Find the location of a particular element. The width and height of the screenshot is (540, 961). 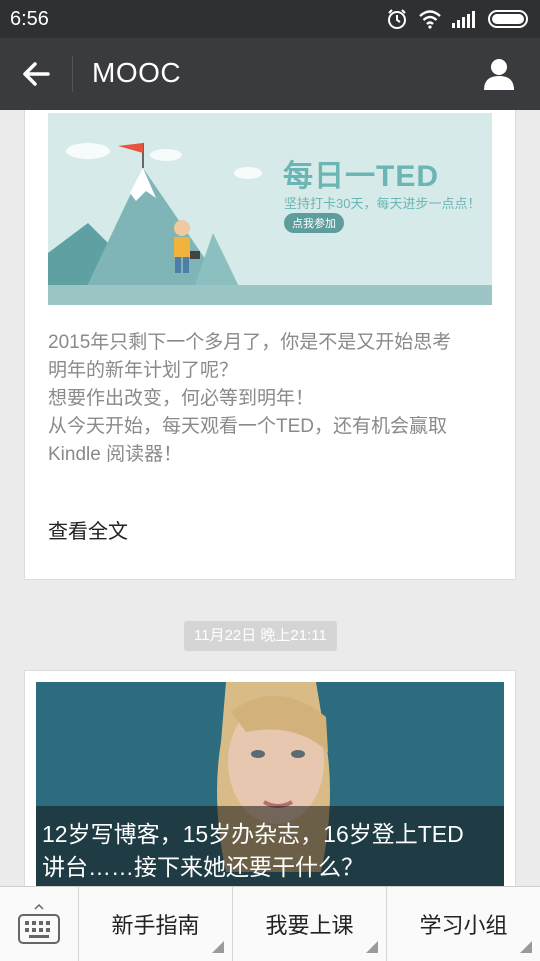

header-divider is located at coordinates (72, 74).